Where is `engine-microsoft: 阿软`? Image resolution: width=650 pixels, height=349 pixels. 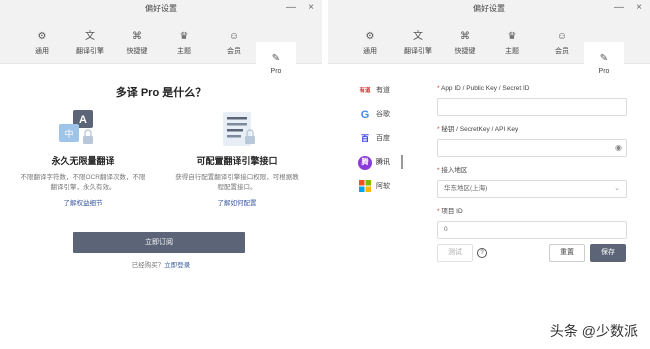 engine-microsoft: 阿软 is located at coordinates (382, 192).